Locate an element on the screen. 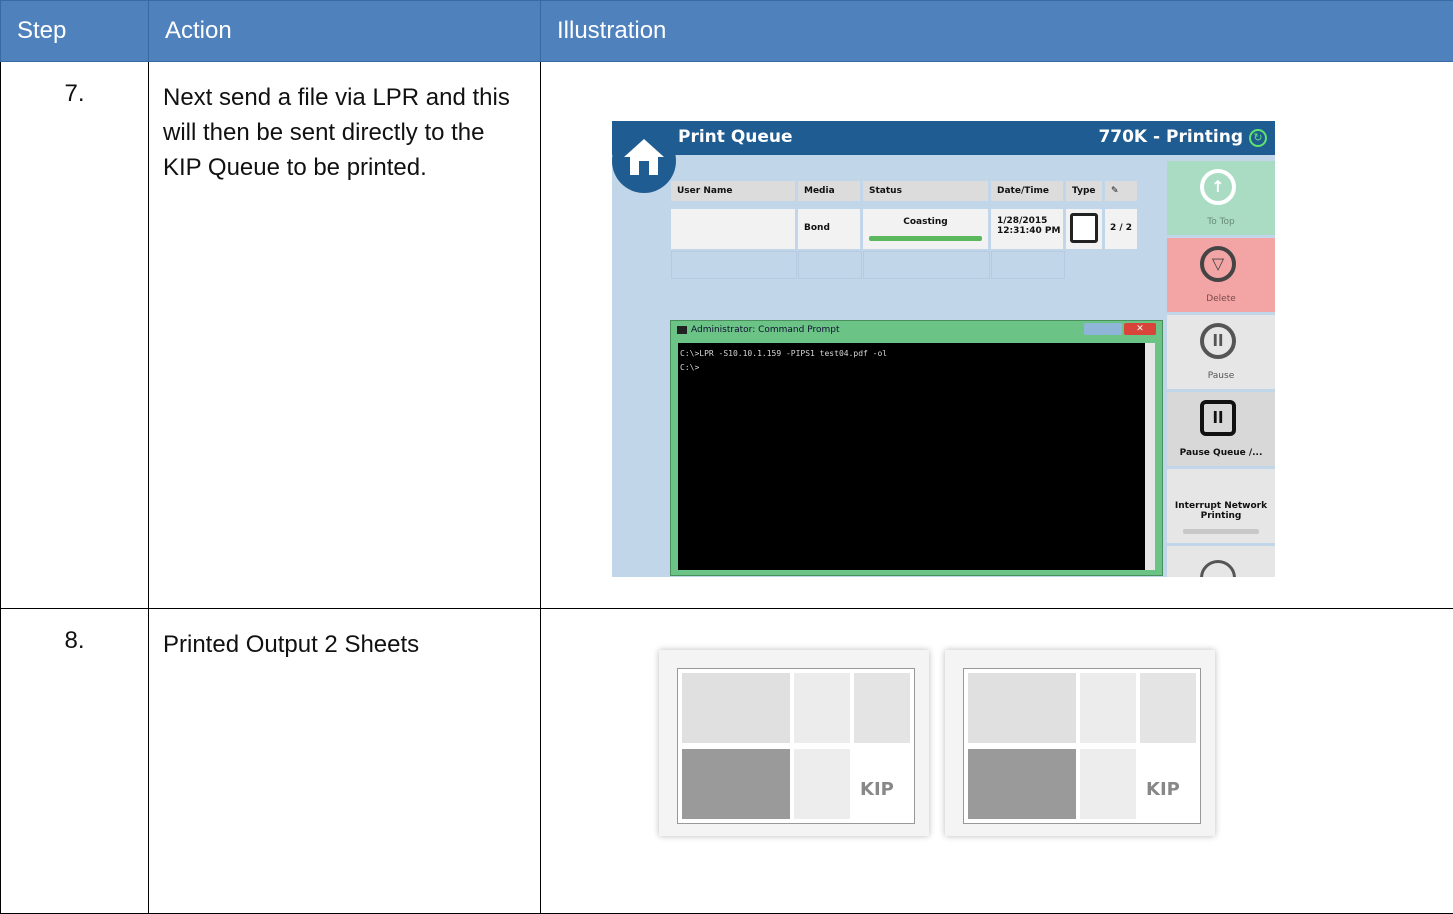 This screenshot has height=914, width=1453. cmd-scrollbar is located at coordinates (1150, 456).